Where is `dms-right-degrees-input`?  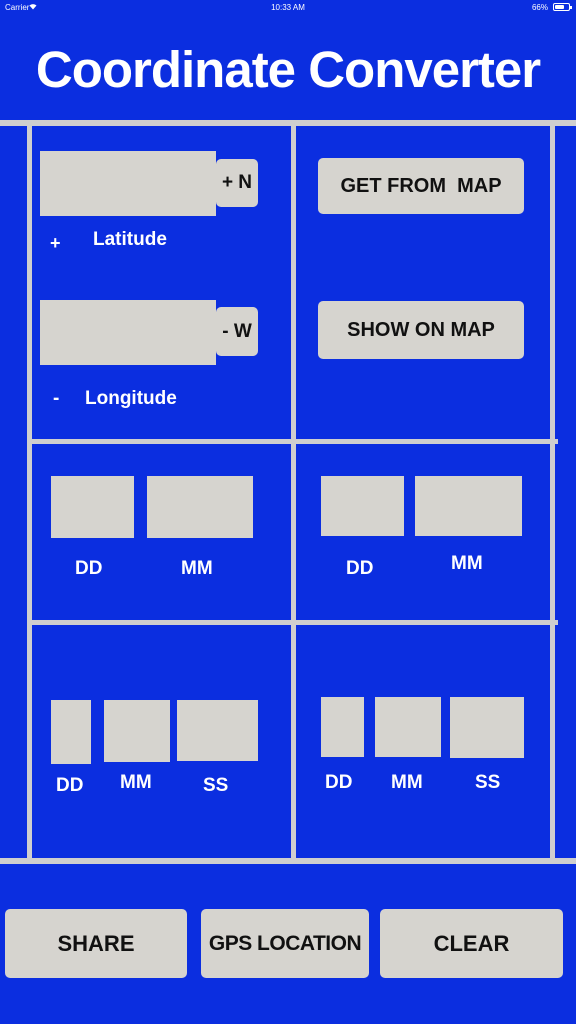
dms-right-degrees-input is located at coordinates (342, 727).